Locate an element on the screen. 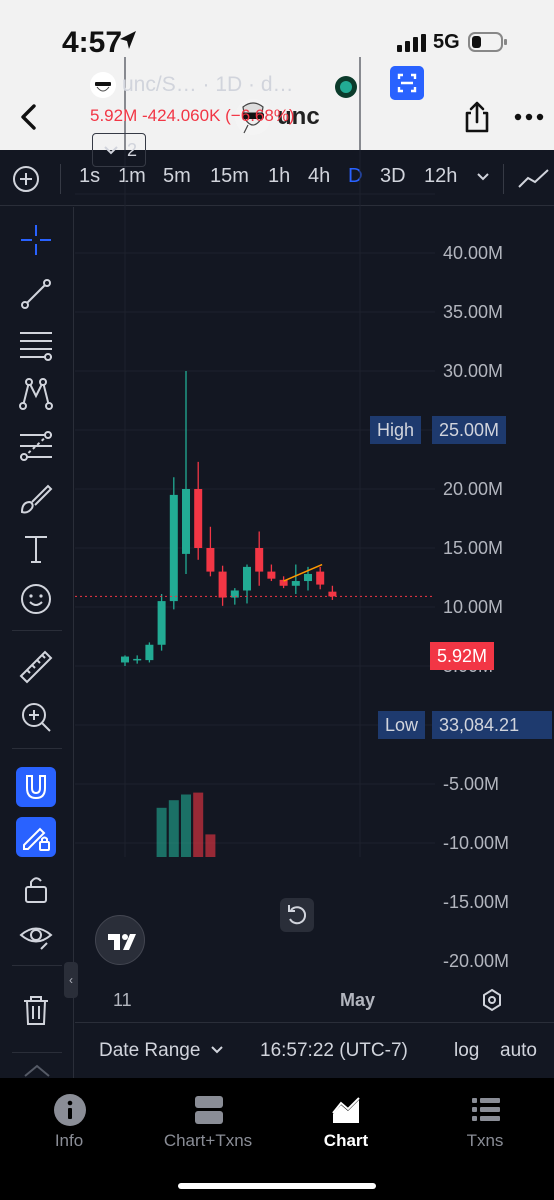 The height and width of the screenshot is (1200, 554). brush-icon is located at coordinates (36, 499).